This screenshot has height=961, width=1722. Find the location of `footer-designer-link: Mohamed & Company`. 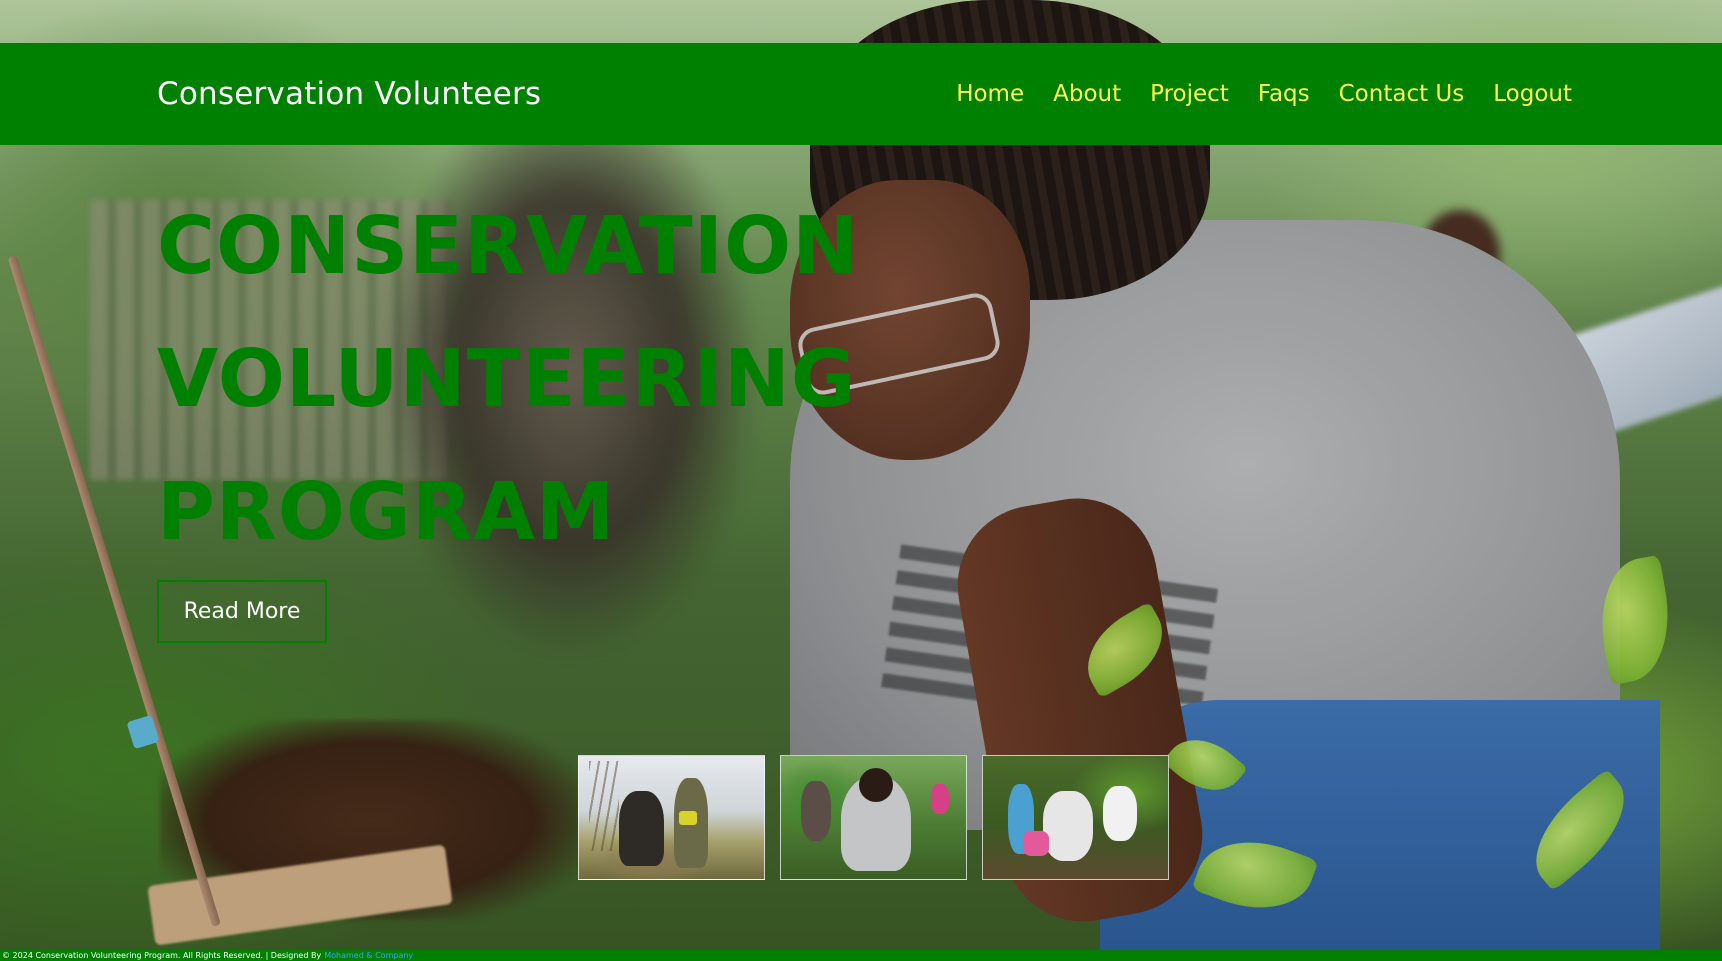

footer-designer-link: Mohamed & Company is located at coordinates (368, 955).